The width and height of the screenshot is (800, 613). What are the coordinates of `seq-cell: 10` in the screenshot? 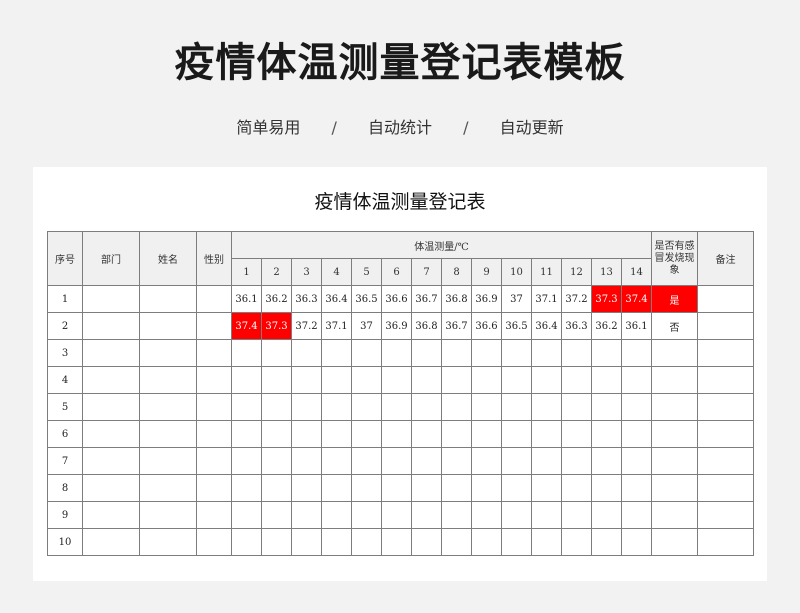 It's located at (65, 542).